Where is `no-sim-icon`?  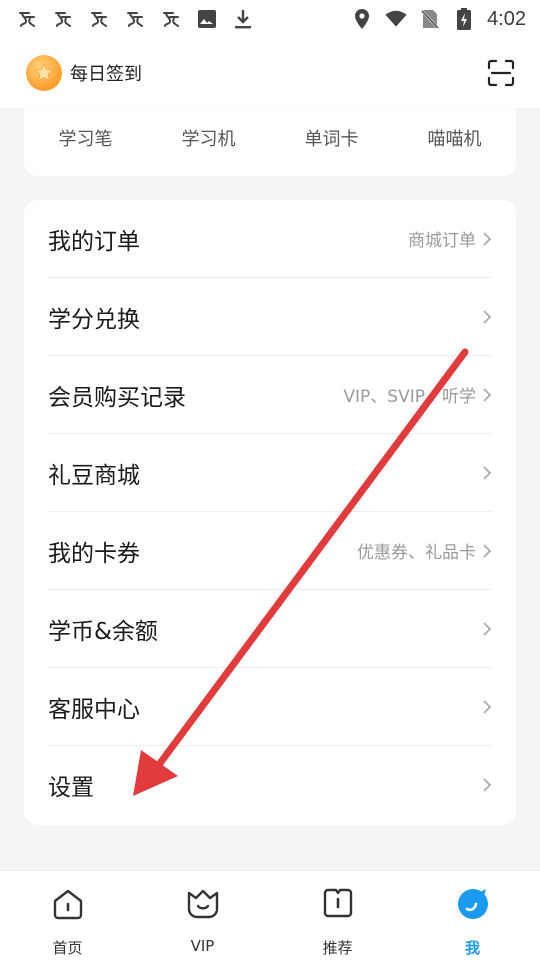 no-sim-icon is located at coordinates (430, 19).